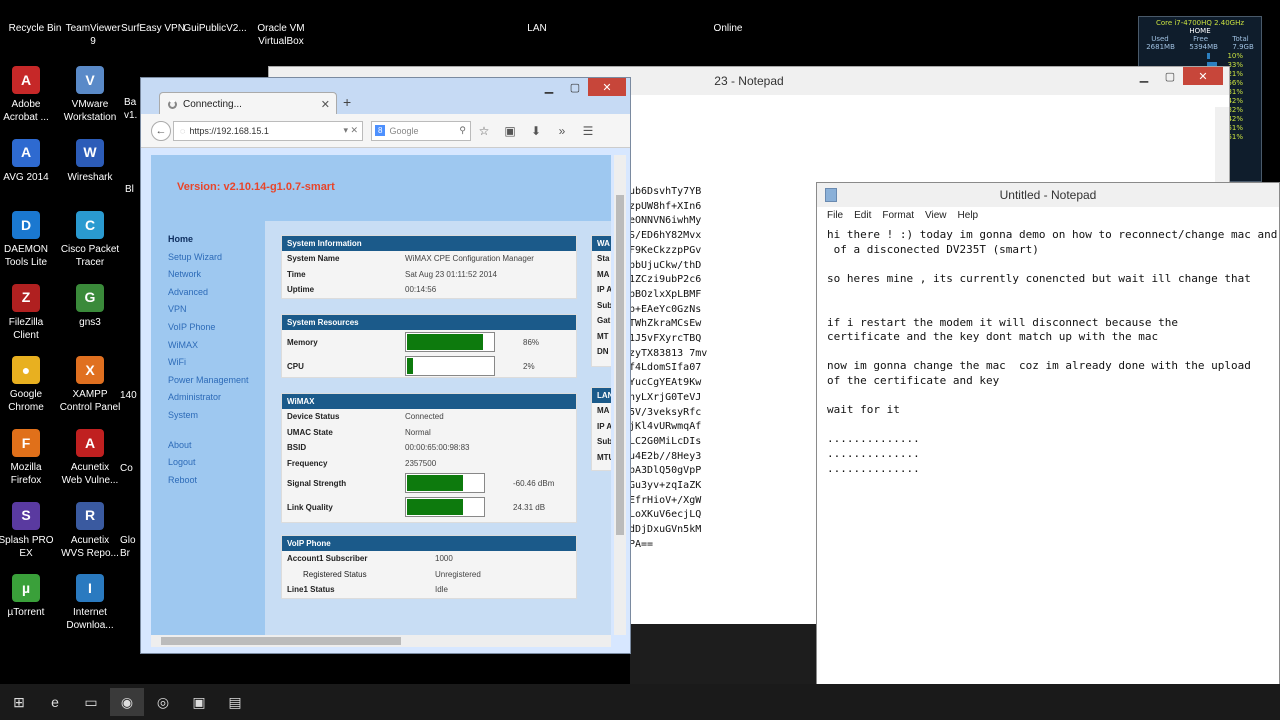 The image size is (1280, 720). I want to click on notepad-23-line: zpUW8hf+XIn6, so click(665, 206).